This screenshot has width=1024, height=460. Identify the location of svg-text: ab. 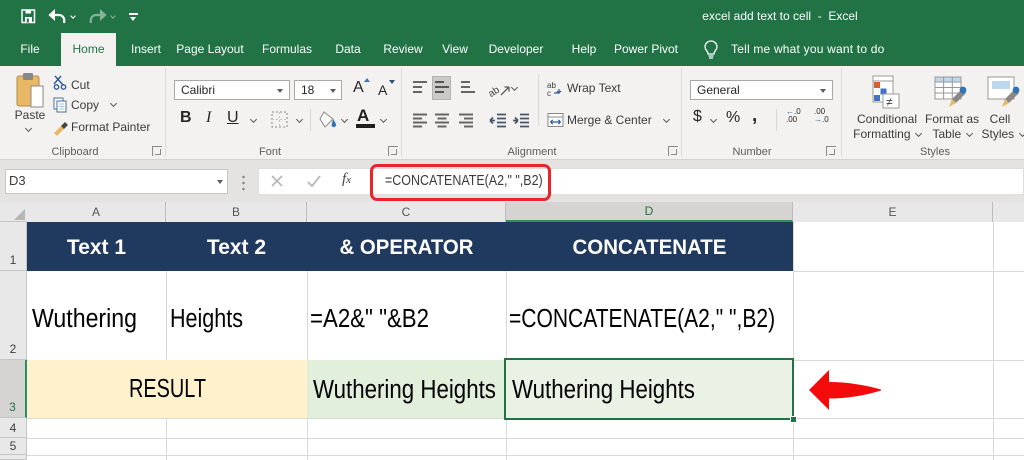
(495, 91).